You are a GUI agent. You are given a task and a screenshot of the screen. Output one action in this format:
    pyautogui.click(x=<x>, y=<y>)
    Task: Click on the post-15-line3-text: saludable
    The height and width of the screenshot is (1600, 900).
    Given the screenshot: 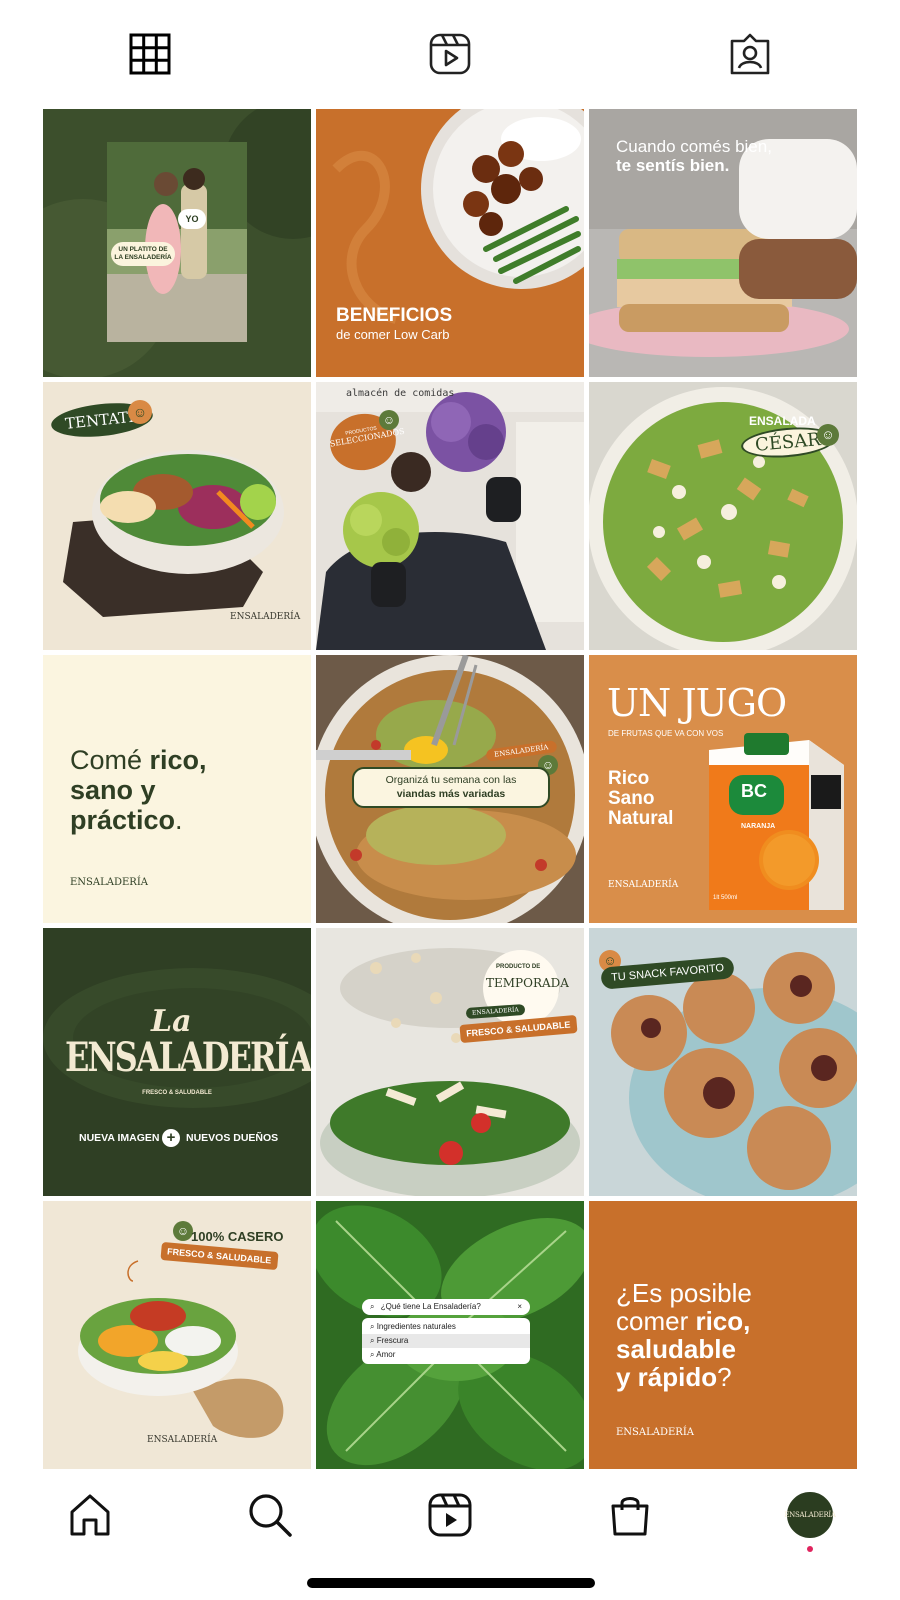 What is the action you would take?
    pyautogui.click(x=676, y=1349)
    